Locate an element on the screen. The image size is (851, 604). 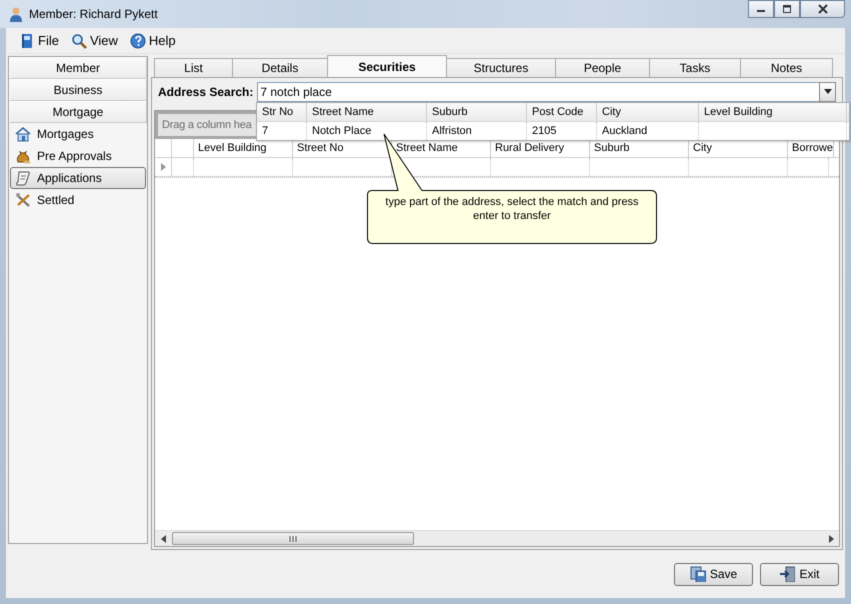
sidebar-item: Pre Approvals is located at coordinates (78, 156).